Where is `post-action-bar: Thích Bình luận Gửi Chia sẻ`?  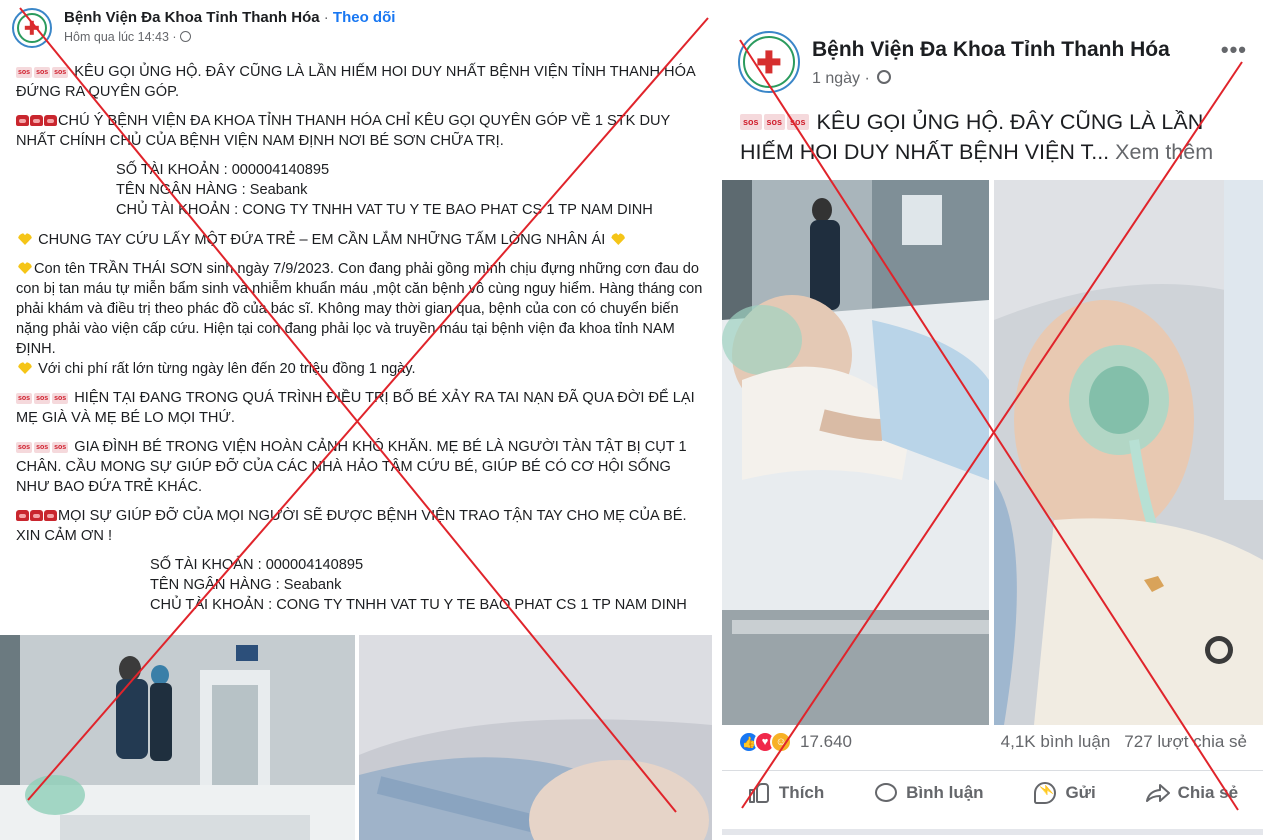 post-action-bar: Thích Bình luận Gửi Chia sẻ is located at coordinates (992, 792).